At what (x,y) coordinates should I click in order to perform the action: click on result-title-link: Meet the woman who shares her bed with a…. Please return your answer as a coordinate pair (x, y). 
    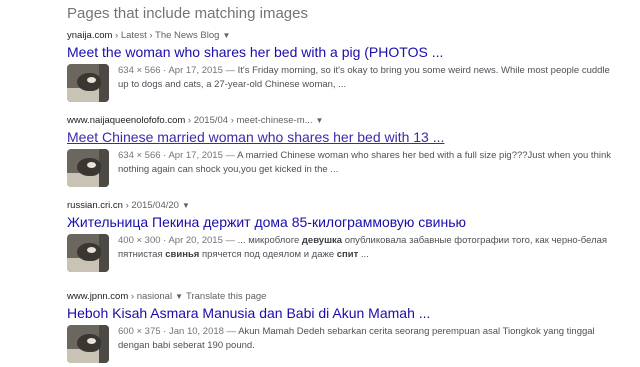
    Looking at the image, I should click on (347, 52).